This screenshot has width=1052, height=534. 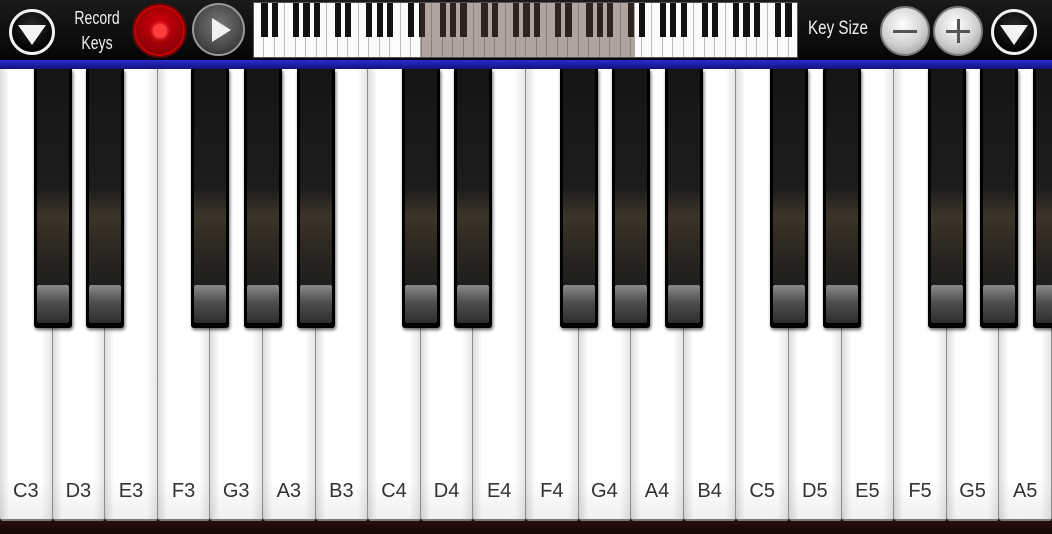 I want to click on record-keys-label: Record Keys, so click(x=97, y=30).